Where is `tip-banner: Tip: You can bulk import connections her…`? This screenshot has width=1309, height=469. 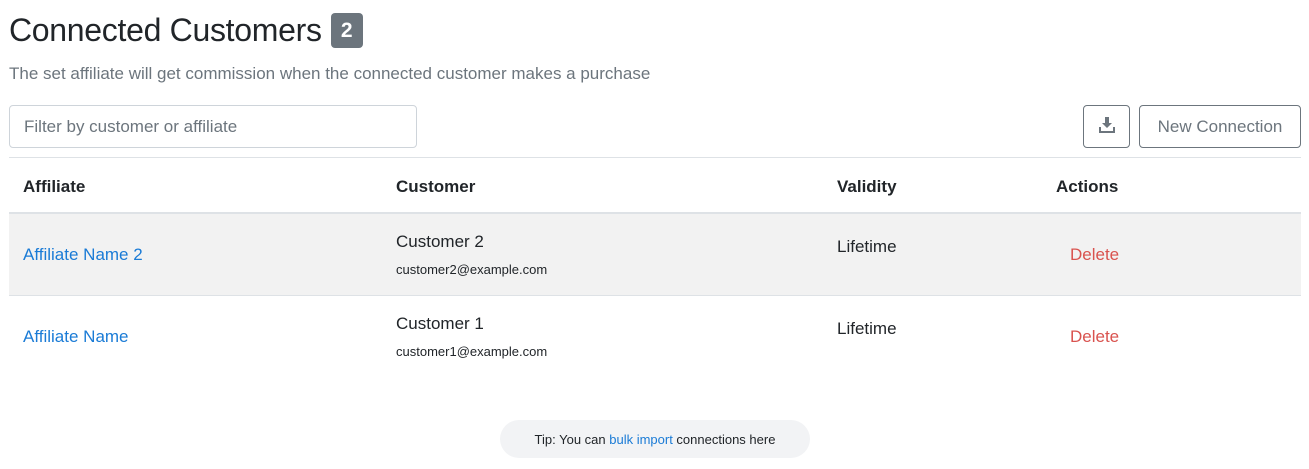 tip-banner: Tip: You can bulk import connections her… is located at coordinates (655, 439).